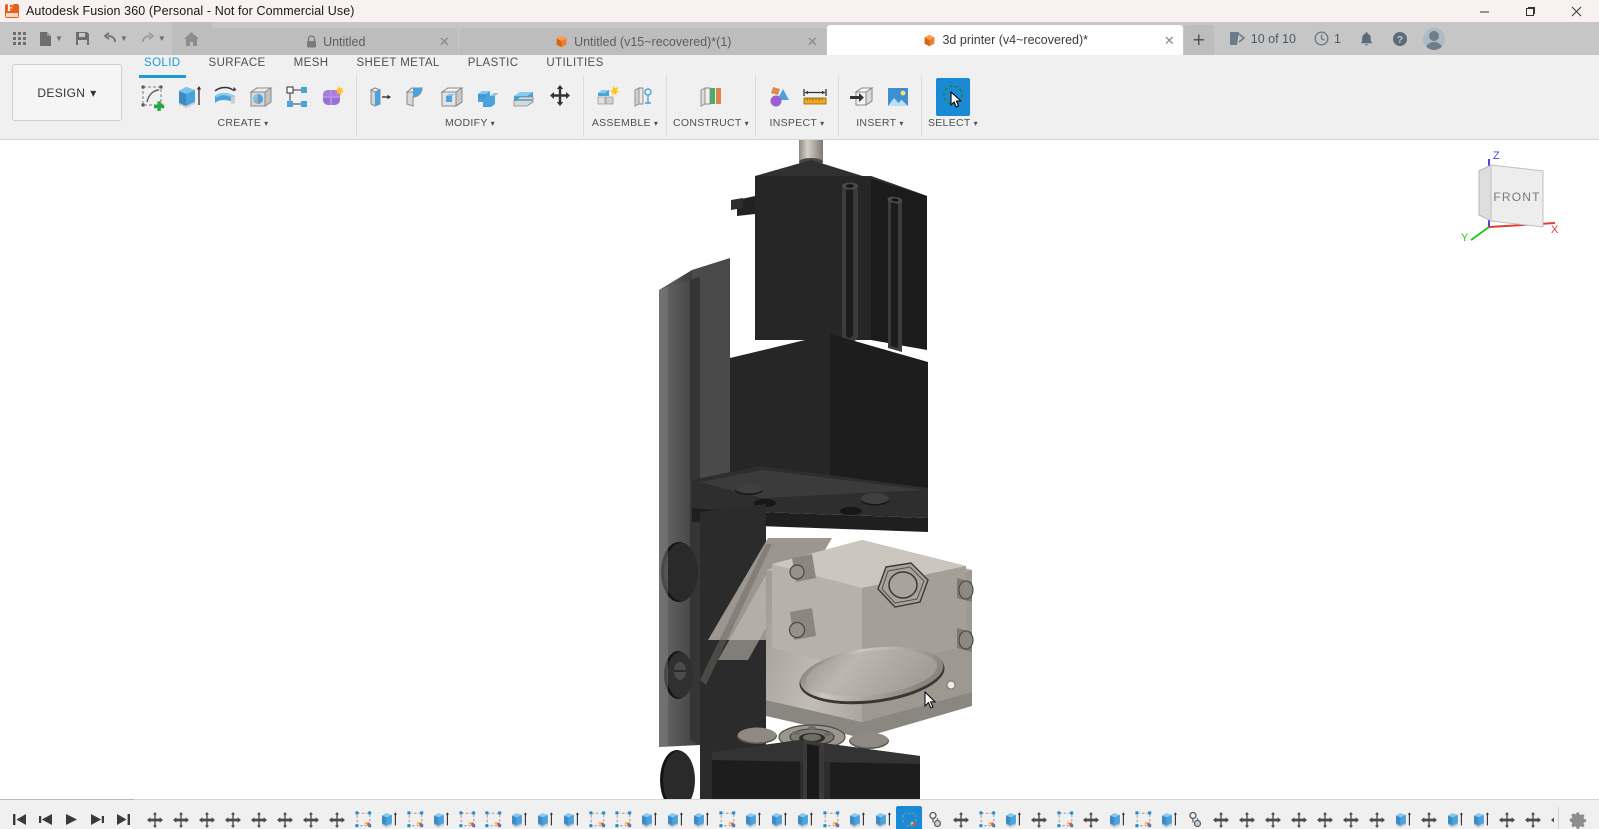  What do you see at coordinates (524, 97) in the screenshot?
I see `split-face-tool` at bounding box center [524, 97].